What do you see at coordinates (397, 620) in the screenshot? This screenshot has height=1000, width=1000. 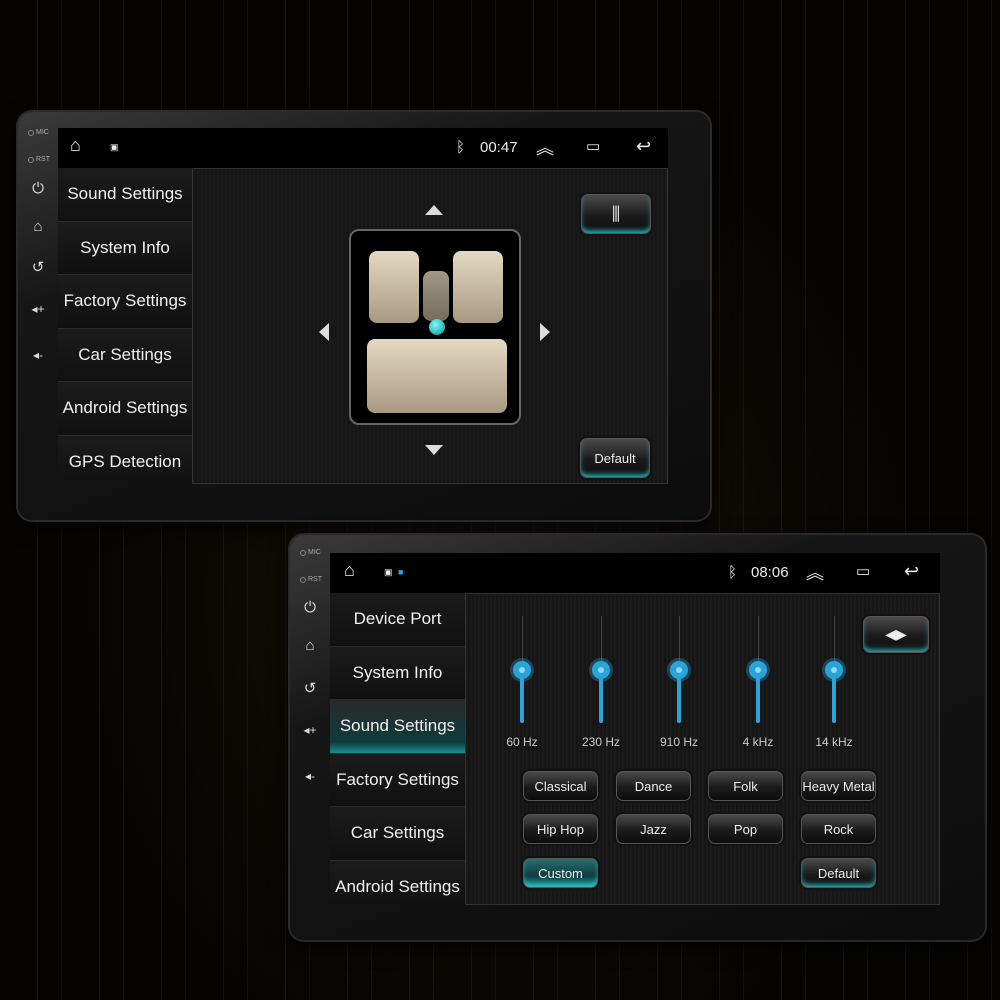 I see `menu-item-device-port: Device Port` at bounding box center [397, 620].